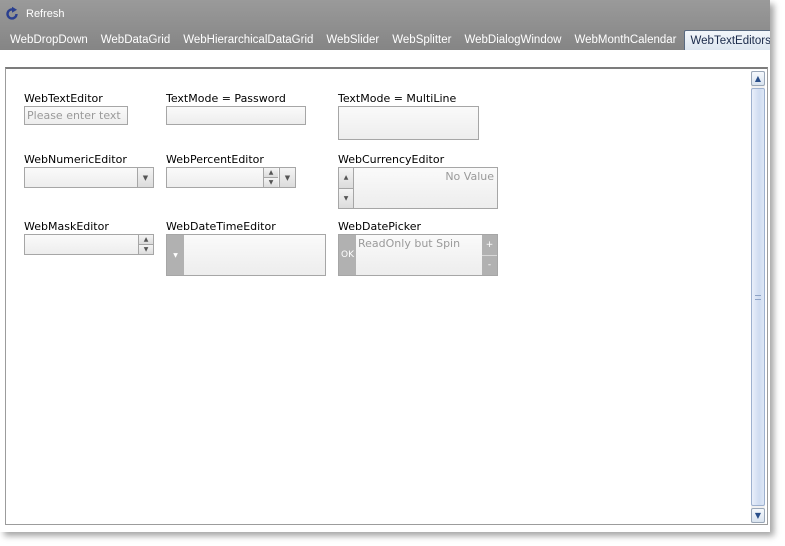 Image resolution: width=785 pixels, height=546 pixels. Describe the element at coordinates (391, 159) in the screenshot. I see `currency-editor-label: WebCurrencyEditor` at that location.